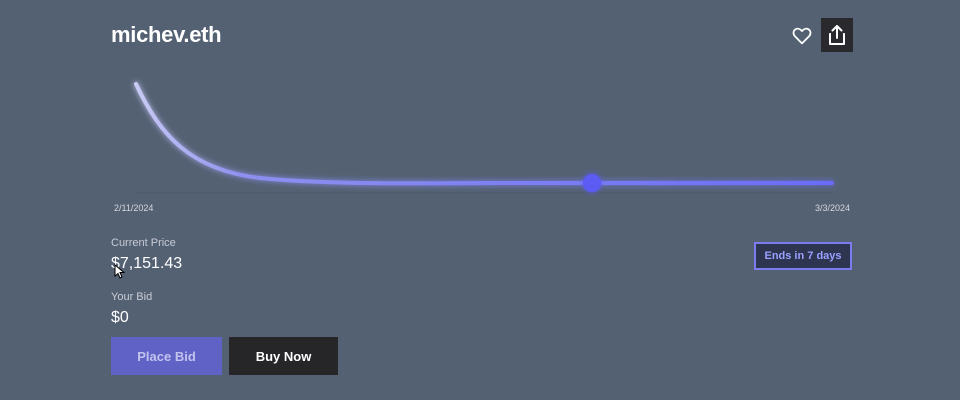  I want to click on buy-now-button: Buy Now, so click(283, 356).